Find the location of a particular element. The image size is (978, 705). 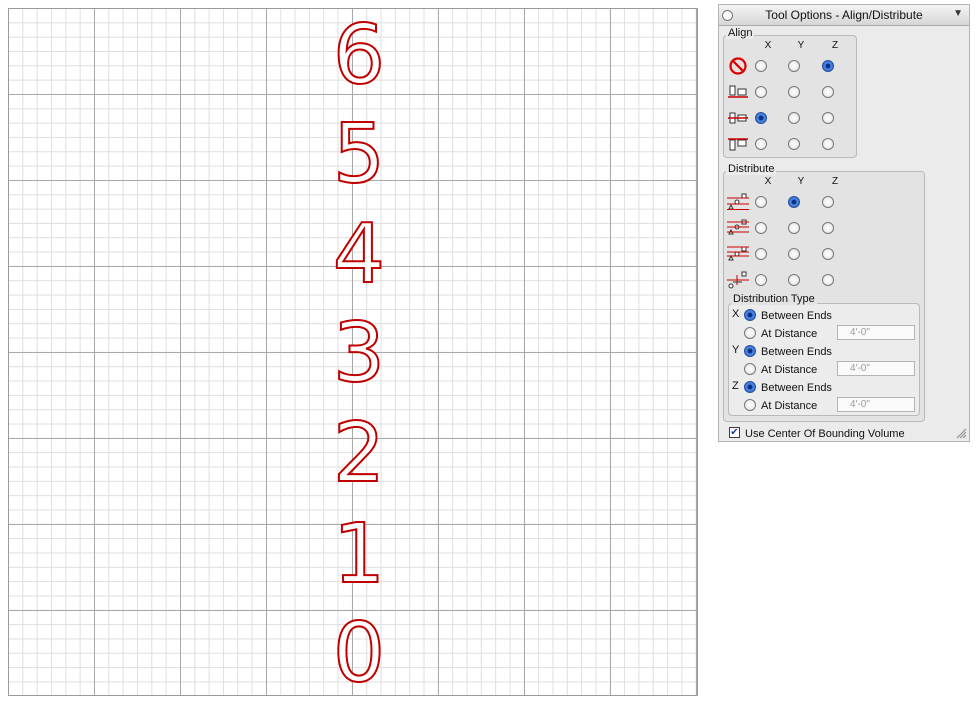

digit-5: 5 is located at coordinates (359, 155).